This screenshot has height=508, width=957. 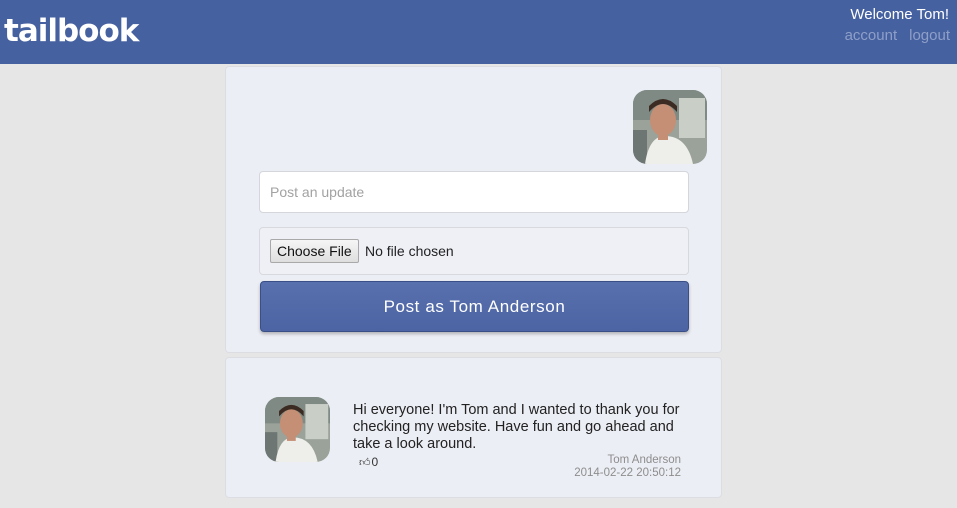 What do you see at coordinates (365, 463) in the screenshot?
I see `thumbs-up-icon: 👍︎` at bounding box center [365, 463].